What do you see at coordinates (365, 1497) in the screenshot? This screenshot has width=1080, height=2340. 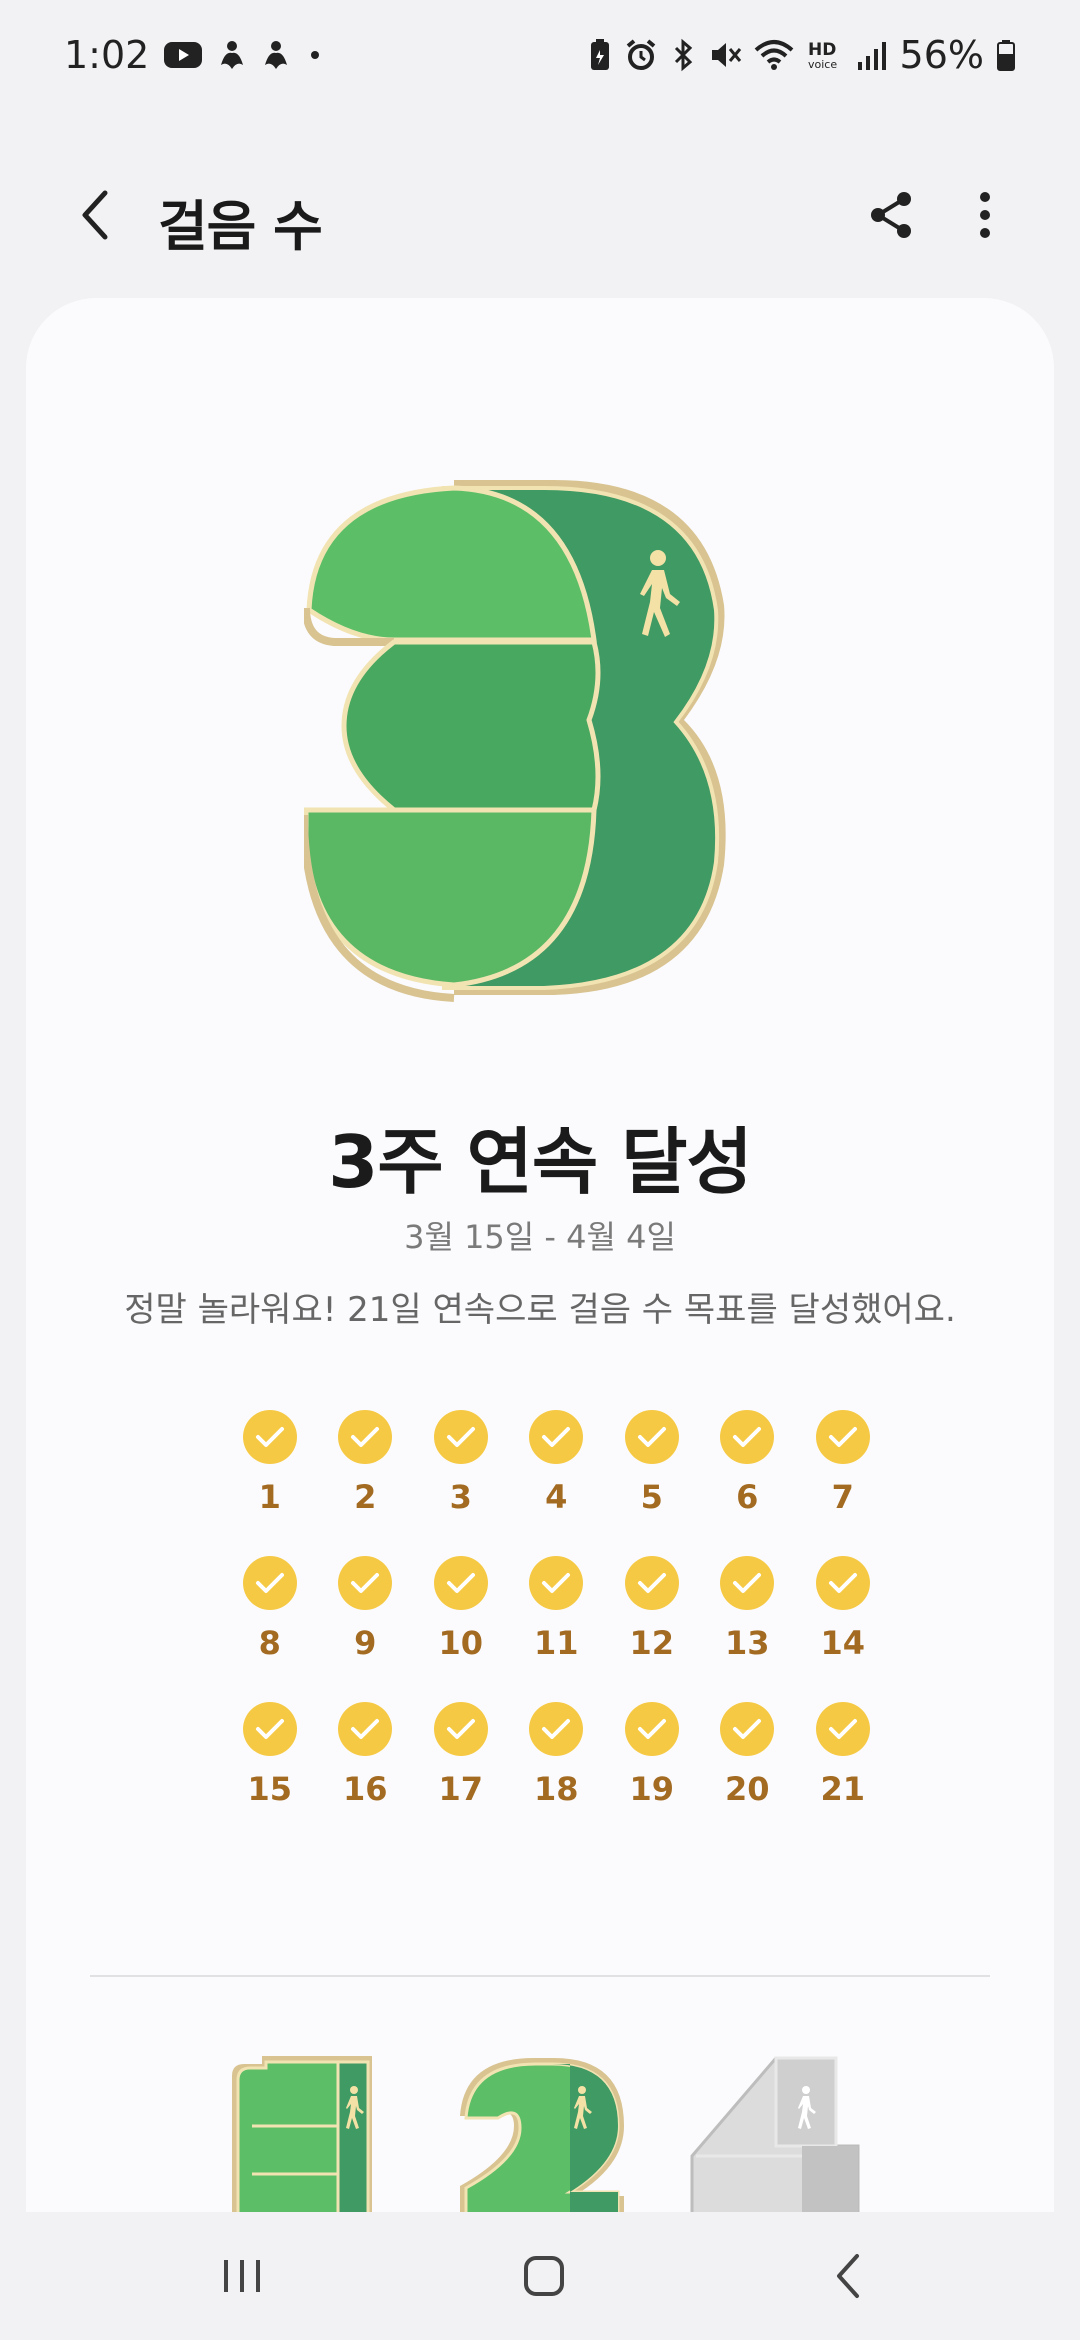 I see `day-number: 2` at bounding box center [365, 1497].